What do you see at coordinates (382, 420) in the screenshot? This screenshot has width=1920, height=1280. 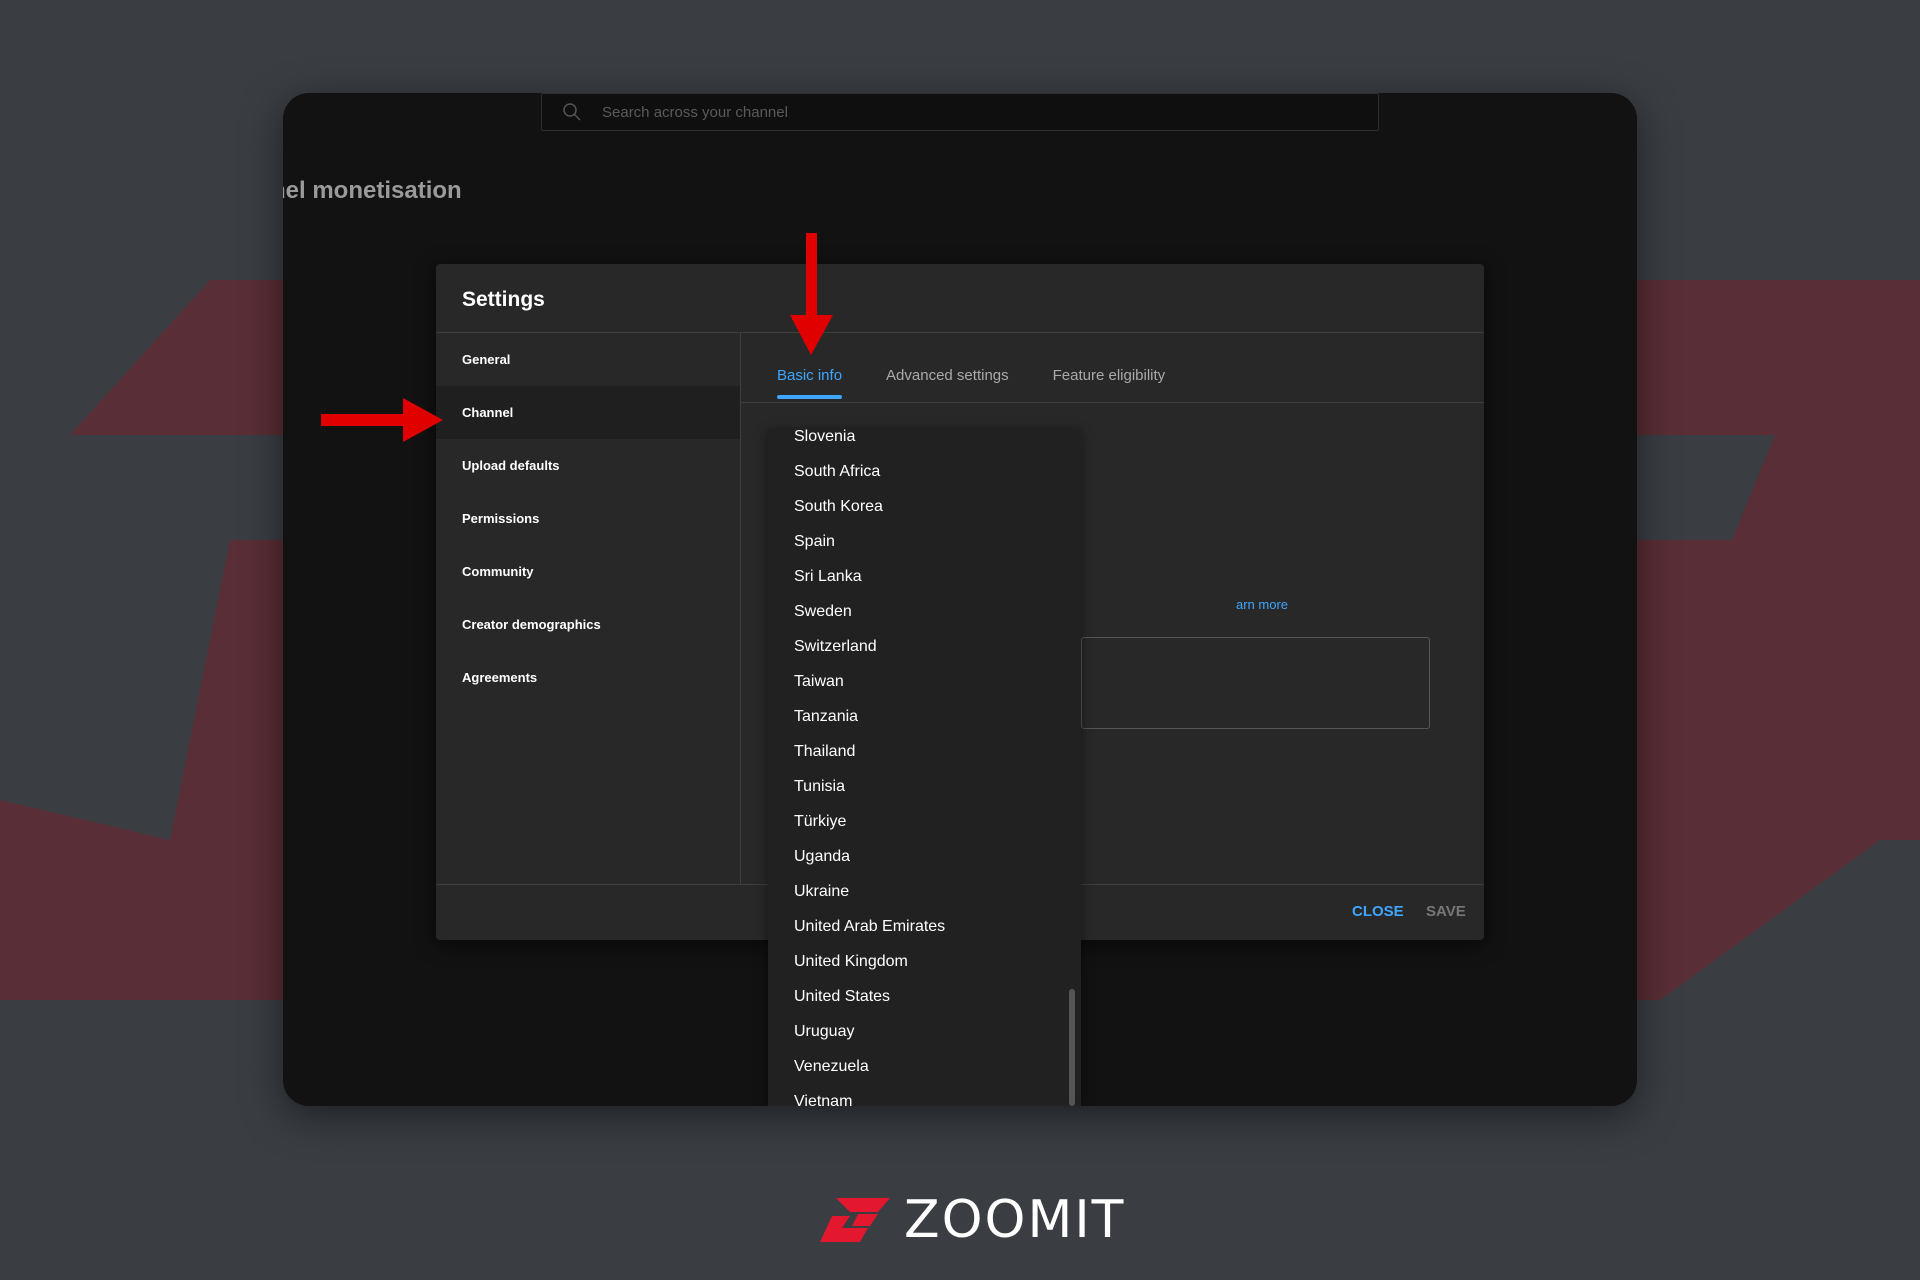 I see `arrow-right-icon` at bounding box center [382, 420].